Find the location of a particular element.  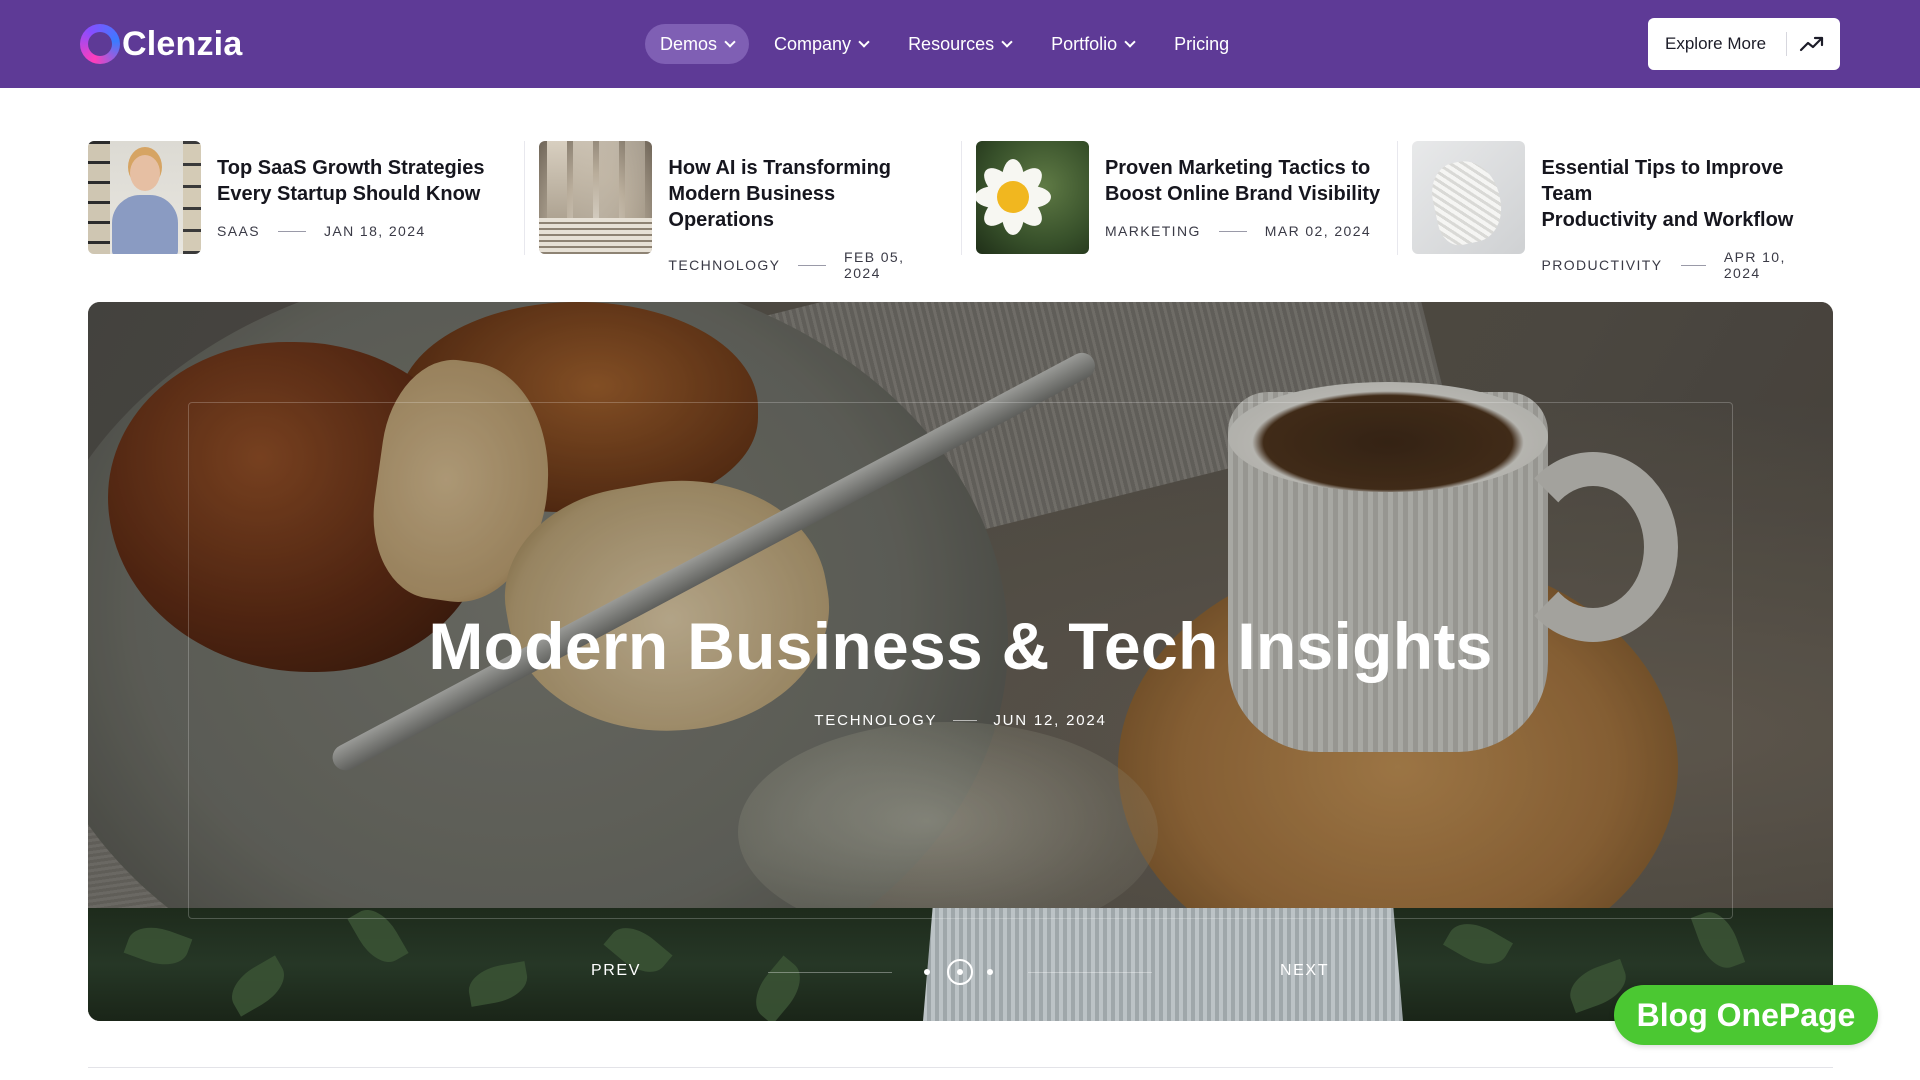

post-date: JAN 18, 2024 is located at coordinates (374, 231).